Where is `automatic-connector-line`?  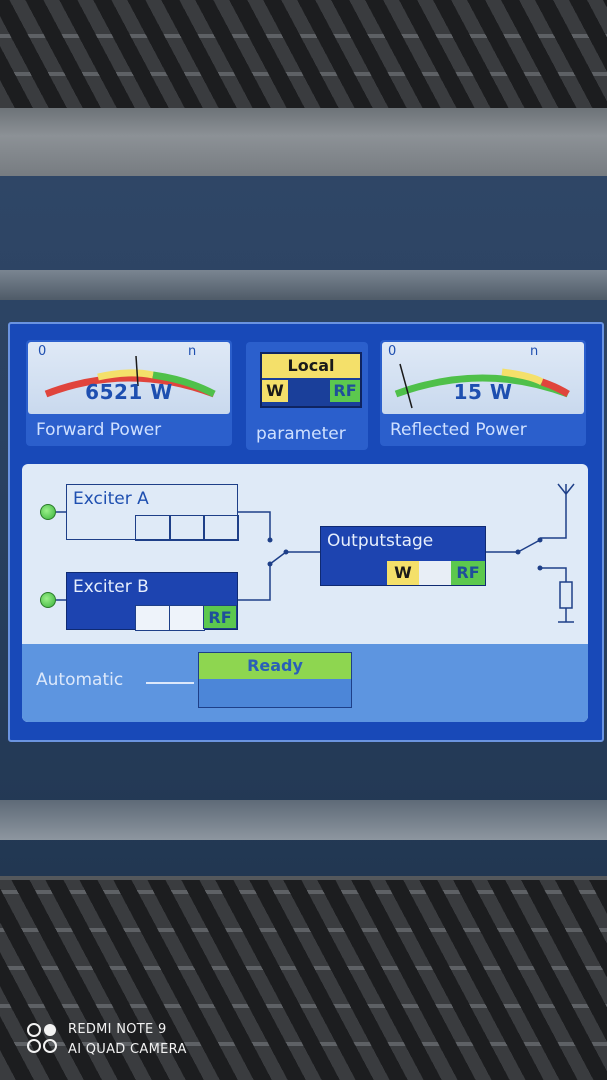
automatic-connector-line is located at coordinates (170, 683).